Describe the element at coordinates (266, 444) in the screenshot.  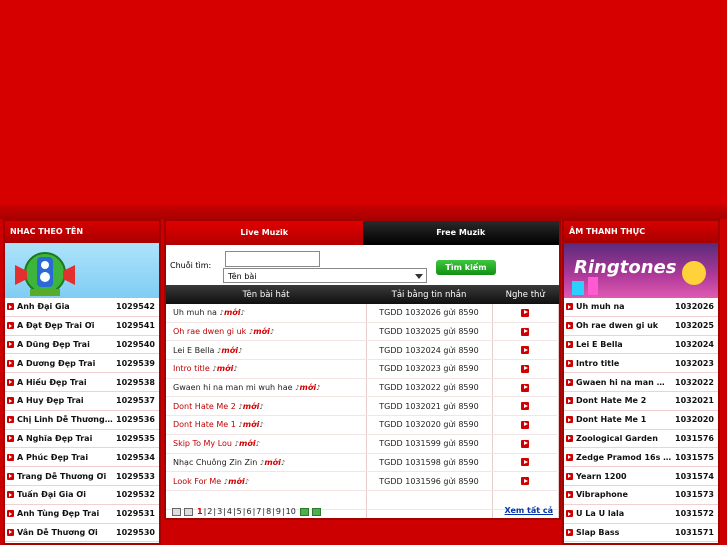
I see `song-title-cell: Skip To My Lou ♪mới♪` at that location.